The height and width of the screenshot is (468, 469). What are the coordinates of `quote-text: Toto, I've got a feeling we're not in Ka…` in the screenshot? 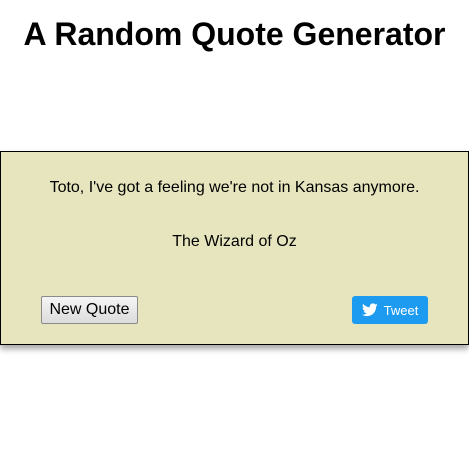 It's located at (234, 187).